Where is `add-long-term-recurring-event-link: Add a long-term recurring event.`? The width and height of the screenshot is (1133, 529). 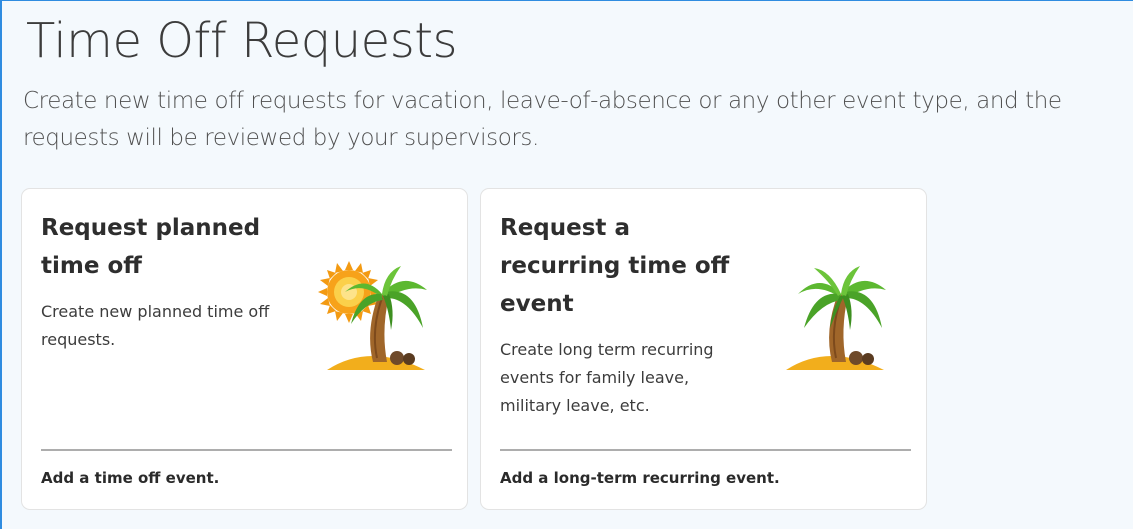 add-long-term-recurring-event-link: Add a long-term recurring event. is located at coordinates (640, 478).